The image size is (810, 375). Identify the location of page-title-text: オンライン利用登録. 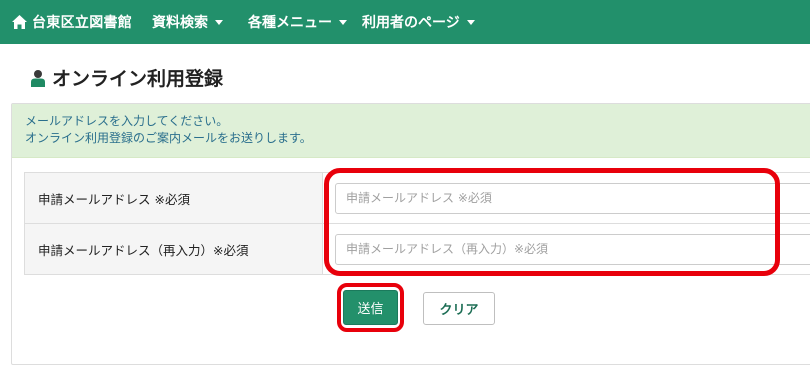
(138, 79).